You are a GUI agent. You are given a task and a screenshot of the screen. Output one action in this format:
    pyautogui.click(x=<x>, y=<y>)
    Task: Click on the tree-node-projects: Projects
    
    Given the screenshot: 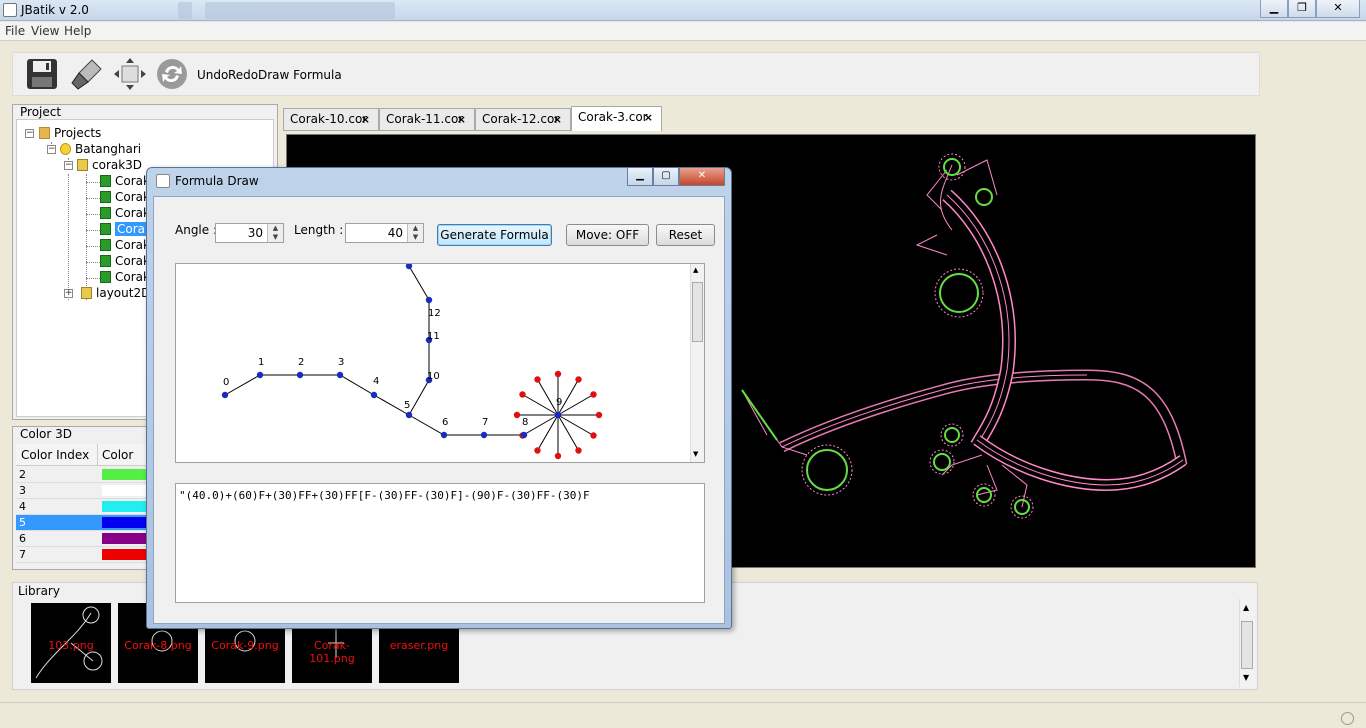 What is the action you would take?
    pyautogui.click(x=70, y=133)
    